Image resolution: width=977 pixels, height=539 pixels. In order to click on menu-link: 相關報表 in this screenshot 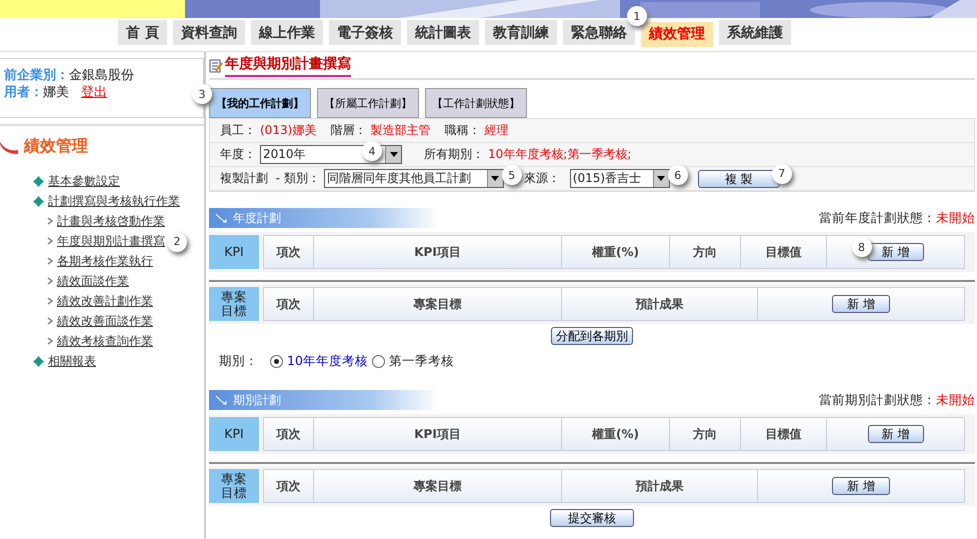, I will do `click(72, 361)`.